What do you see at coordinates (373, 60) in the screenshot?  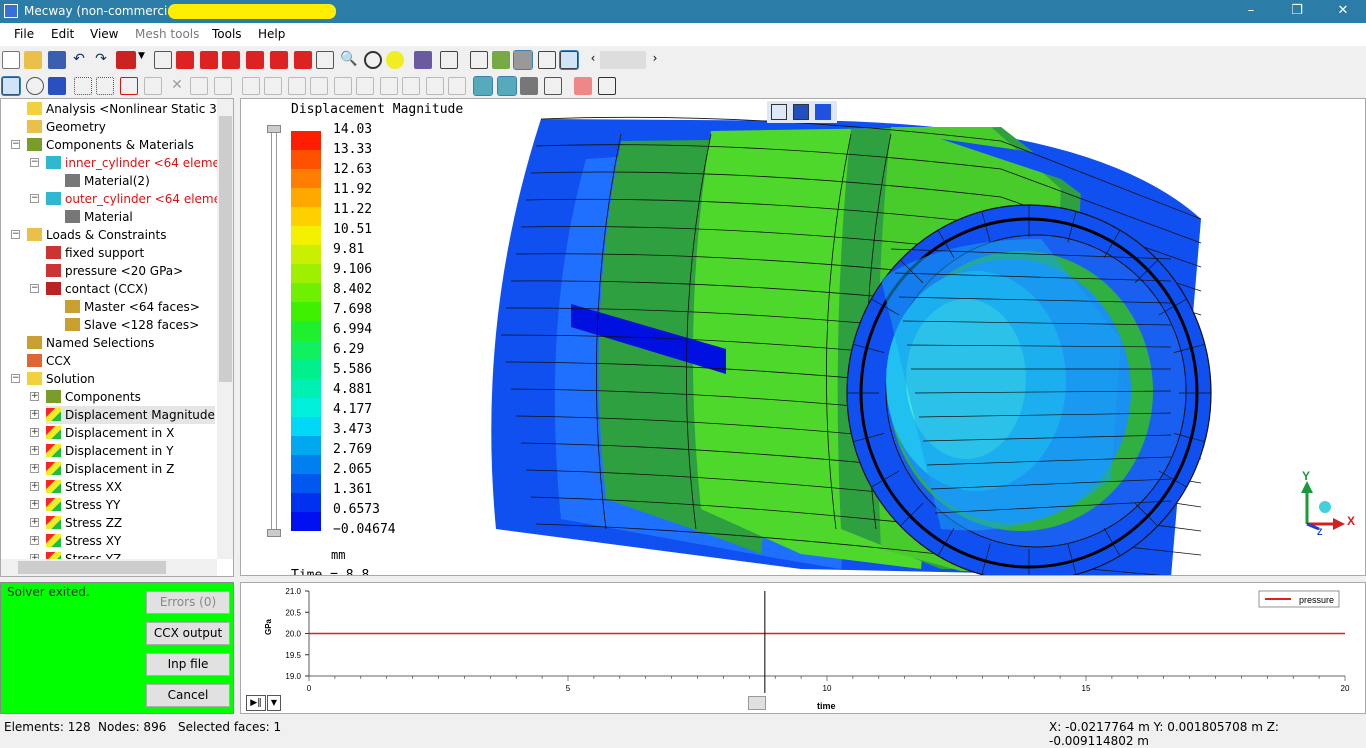 I see `rotate-icon` at bounding box center [373, 60].